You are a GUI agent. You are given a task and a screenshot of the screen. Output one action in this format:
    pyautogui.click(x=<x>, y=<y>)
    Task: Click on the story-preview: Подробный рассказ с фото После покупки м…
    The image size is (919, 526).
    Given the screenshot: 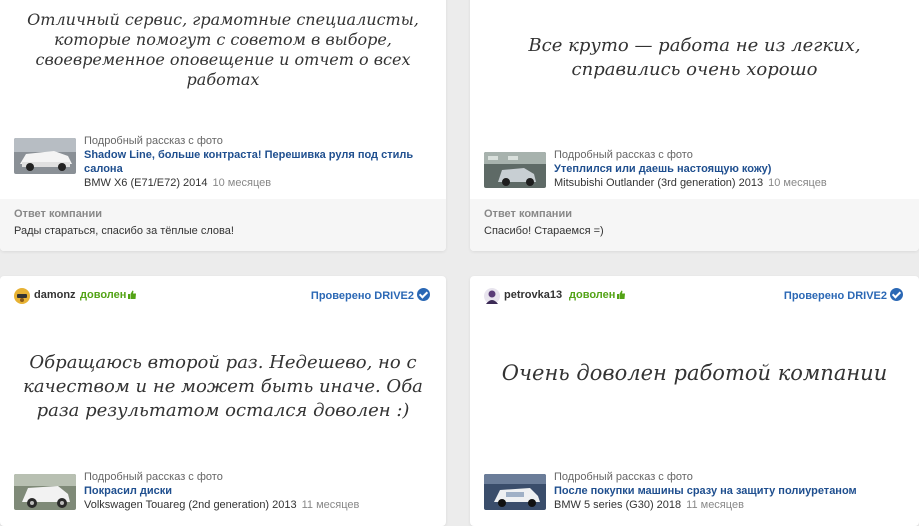 What is the action you would take?
    pyautogui.click(x=696, y=492)
    